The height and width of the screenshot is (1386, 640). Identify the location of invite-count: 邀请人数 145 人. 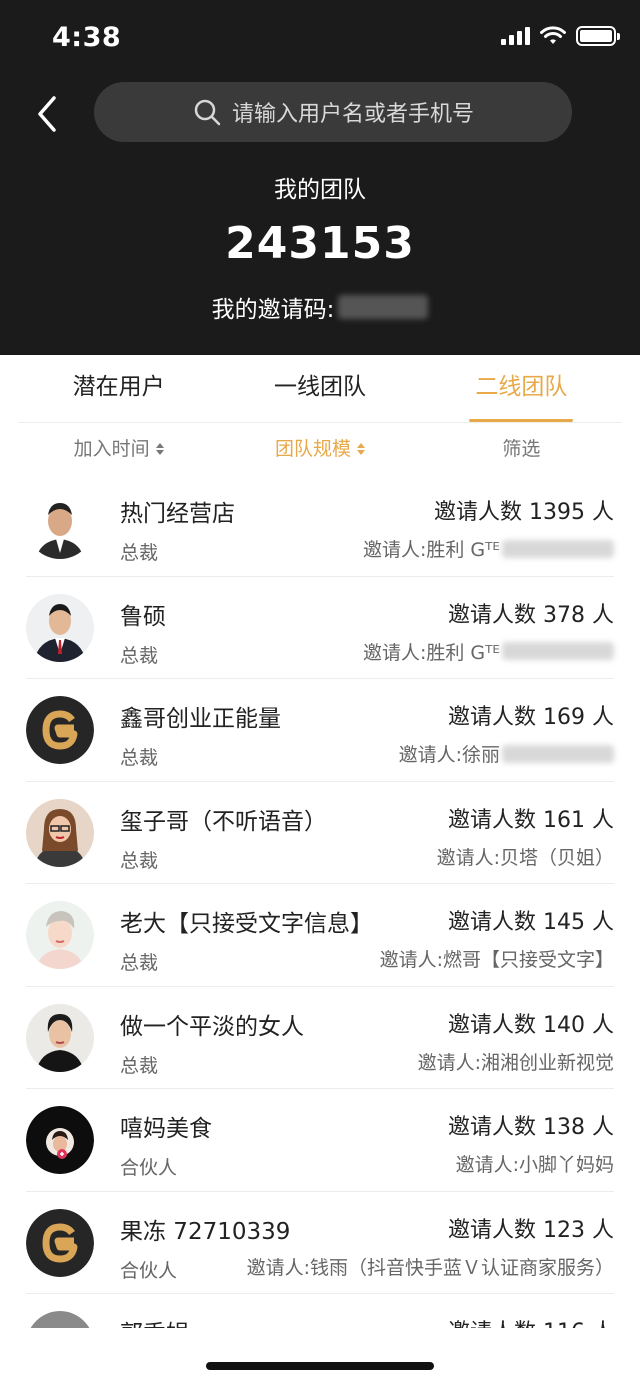
(531, 922).